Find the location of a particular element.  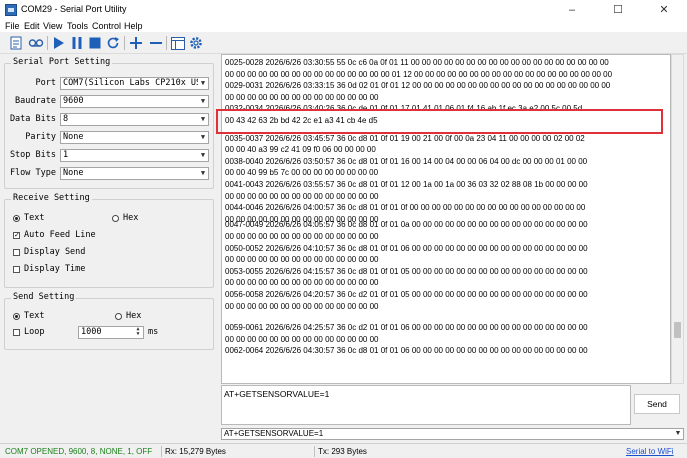

display-time-label: Display Time is located at coordinates (55, 269).